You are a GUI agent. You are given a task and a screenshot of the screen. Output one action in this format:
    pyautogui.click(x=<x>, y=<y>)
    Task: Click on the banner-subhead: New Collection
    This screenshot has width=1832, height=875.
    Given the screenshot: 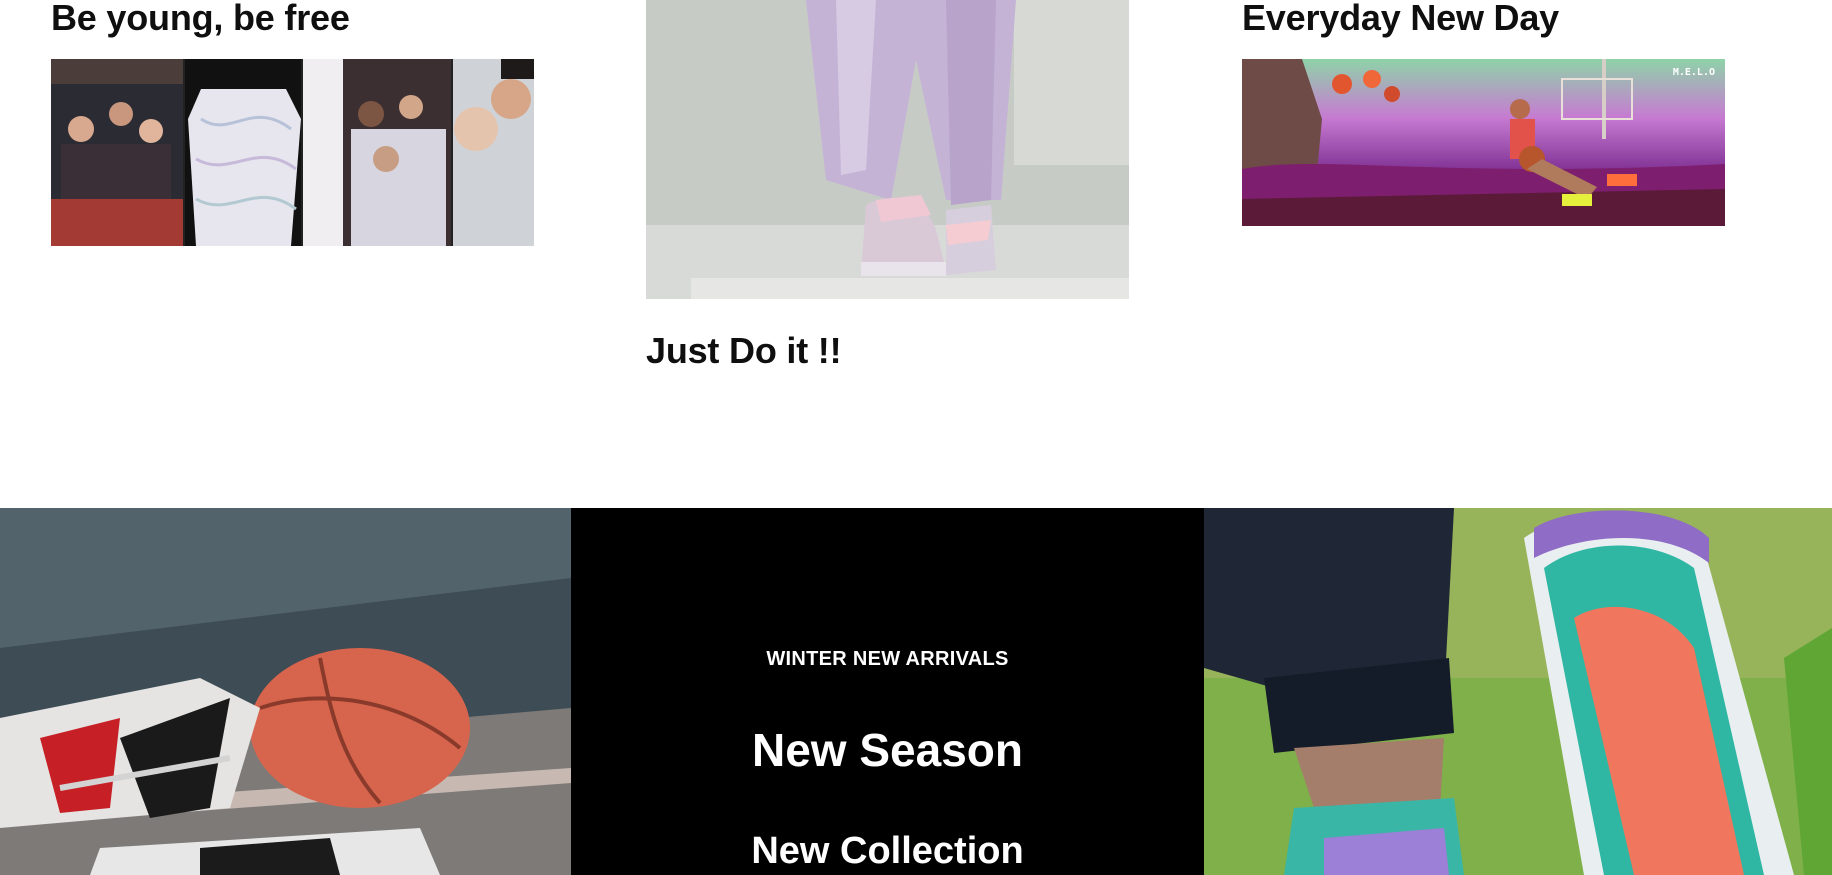 What is the action you would take?
    pyautogui.click(x=887, y=851)
    